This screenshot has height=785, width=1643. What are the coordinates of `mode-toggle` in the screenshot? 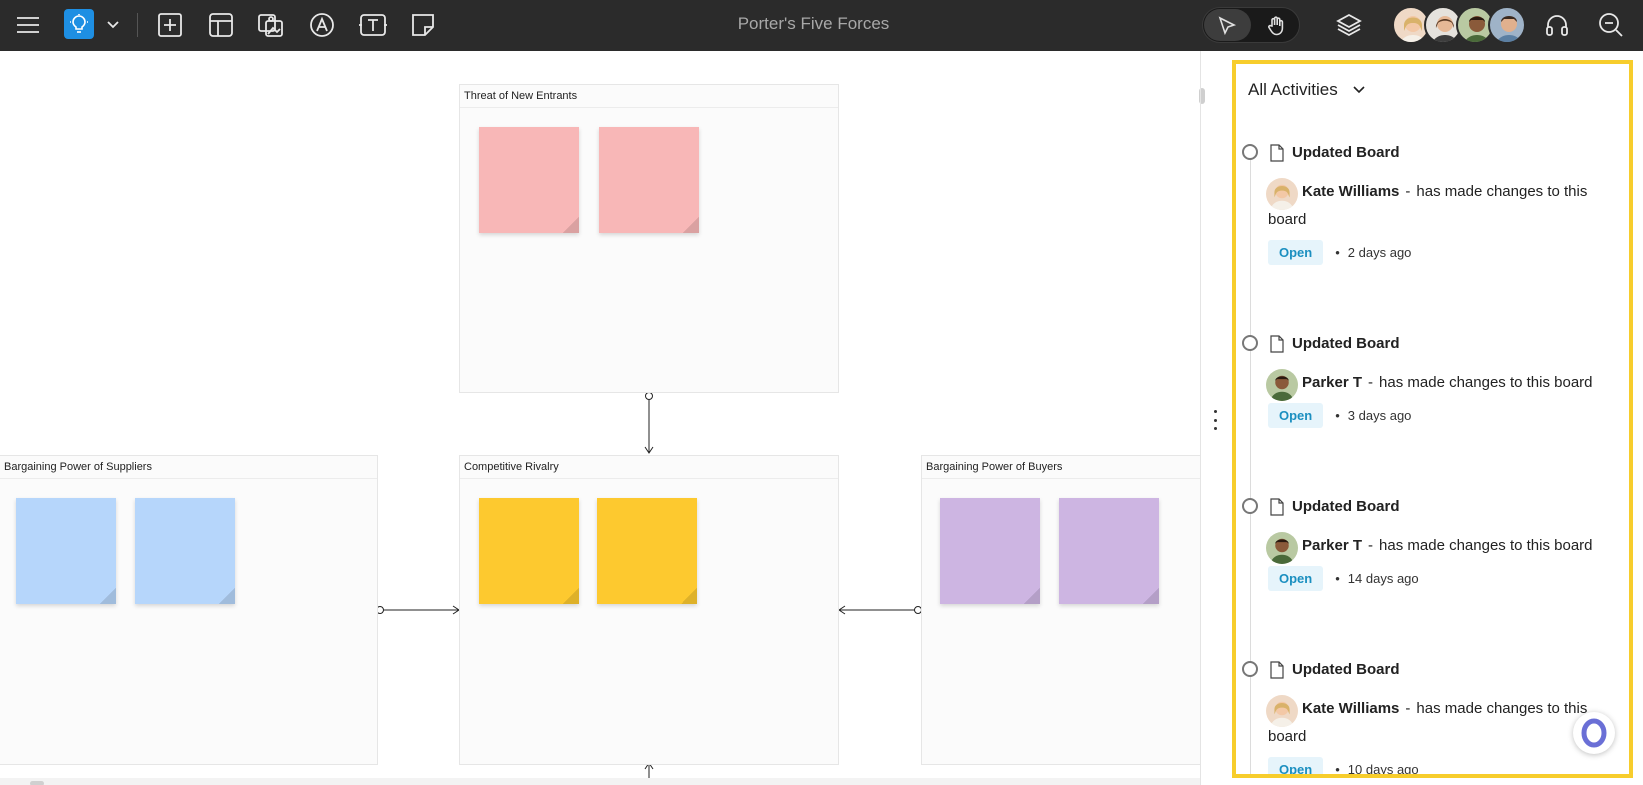 It's located at (1251, 25).